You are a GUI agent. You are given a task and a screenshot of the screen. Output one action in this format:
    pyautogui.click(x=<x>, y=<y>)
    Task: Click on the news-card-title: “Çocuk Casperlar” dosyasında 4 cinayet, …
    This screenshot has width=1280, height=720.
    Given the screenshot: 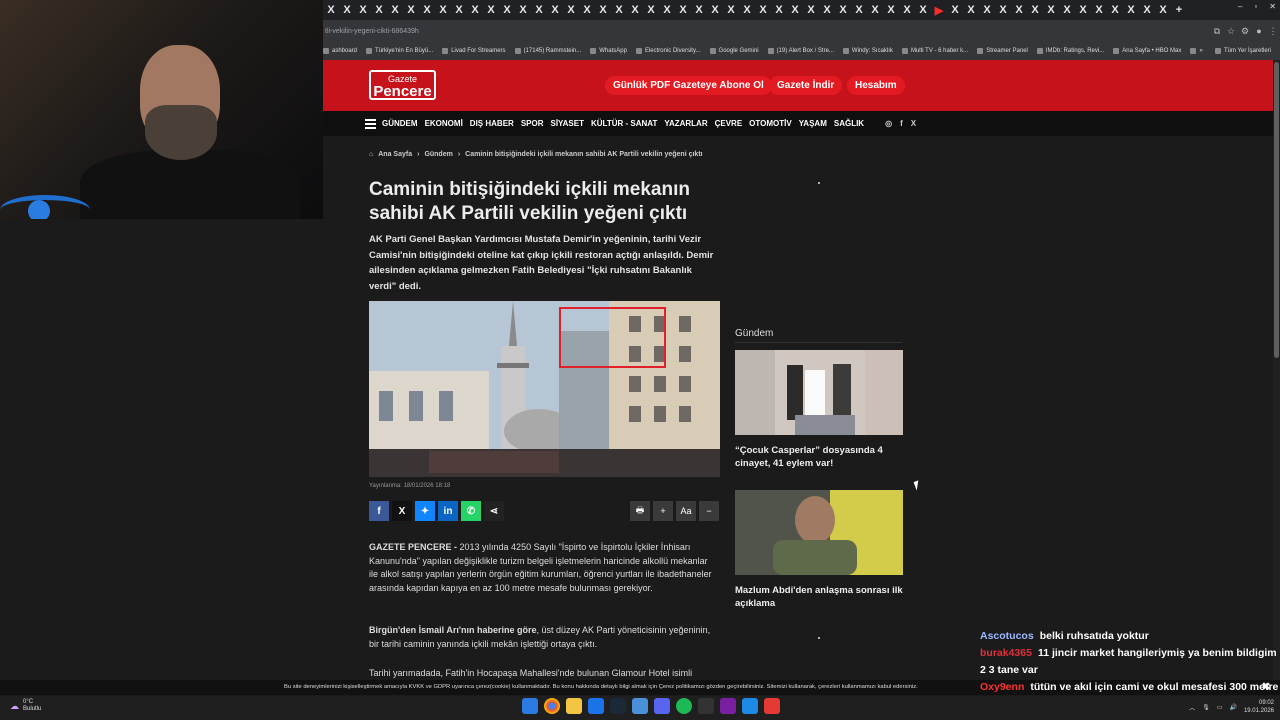 What is the action you would take?
    pyautogui.click(x=819, y=457)
    